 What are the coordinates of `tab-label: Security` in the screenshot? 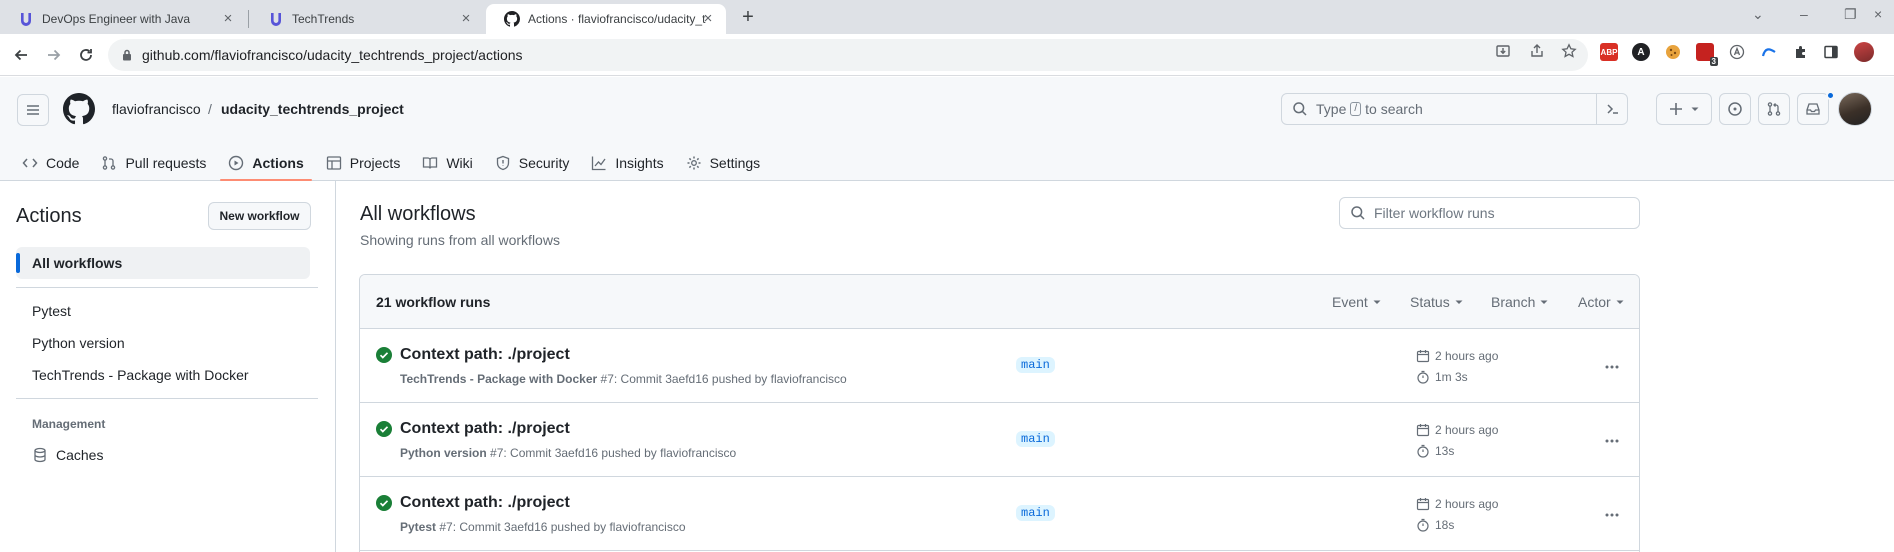 It's located at (544, 163).